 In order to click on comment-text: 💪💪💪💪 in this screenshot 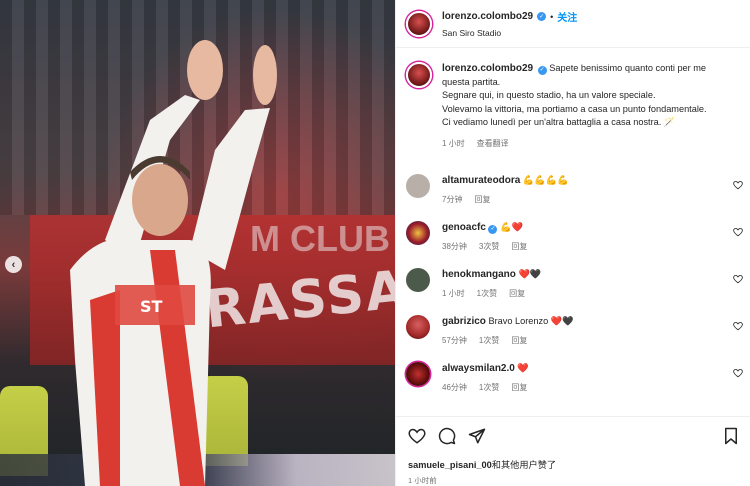, I will do `click(545, 180)`.